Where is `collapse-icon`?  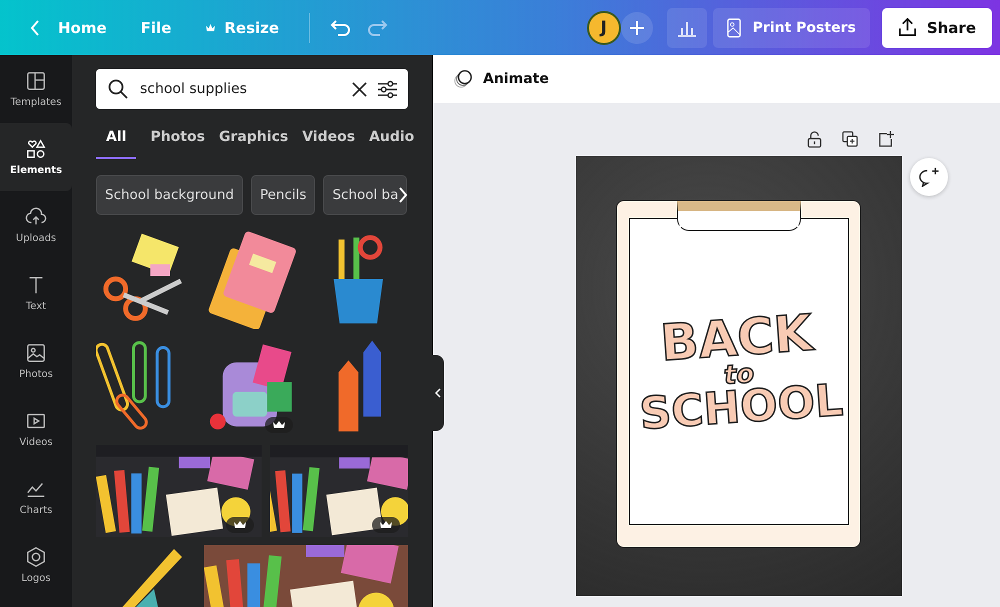
collapse-icon is located at coordinates (438, 393).